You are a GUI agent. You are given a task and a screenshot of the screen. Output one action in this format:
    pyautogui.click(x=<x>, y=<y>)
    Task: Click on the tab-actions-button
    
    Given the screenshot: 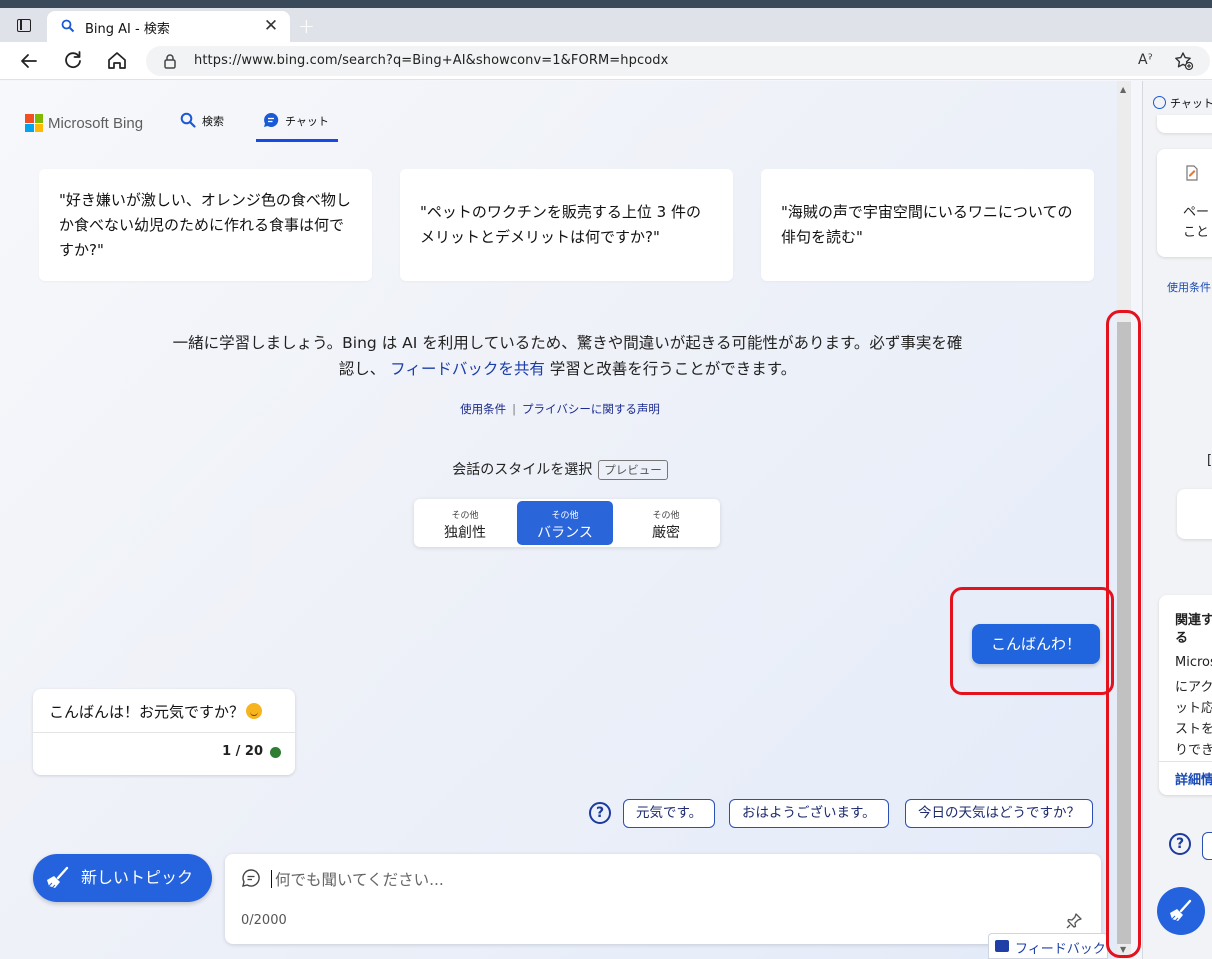 What is the action you would take?
    pyautogui.click(x=24, y=26)
    